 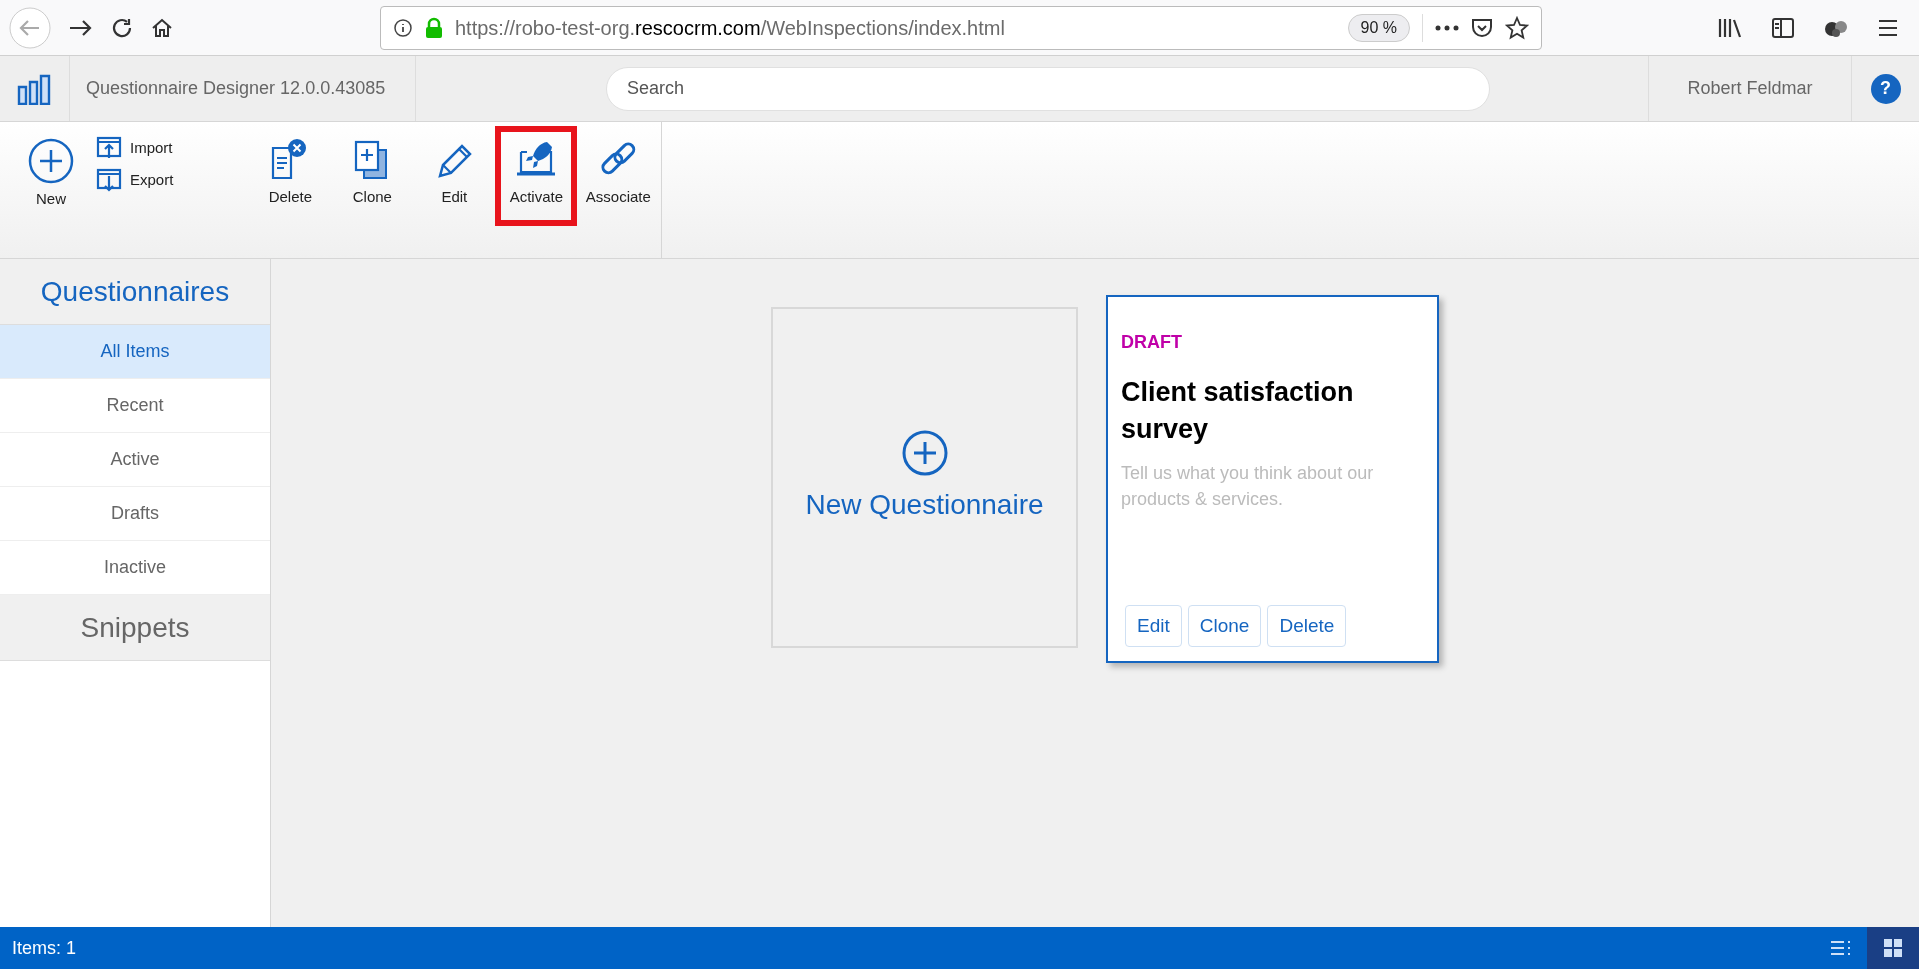 I want to click on questionnaire-card: DRAFT Client satisfaction survey Tell us what you think about our products & services. Edit Clone Delete, so click(x=1272, y=479).